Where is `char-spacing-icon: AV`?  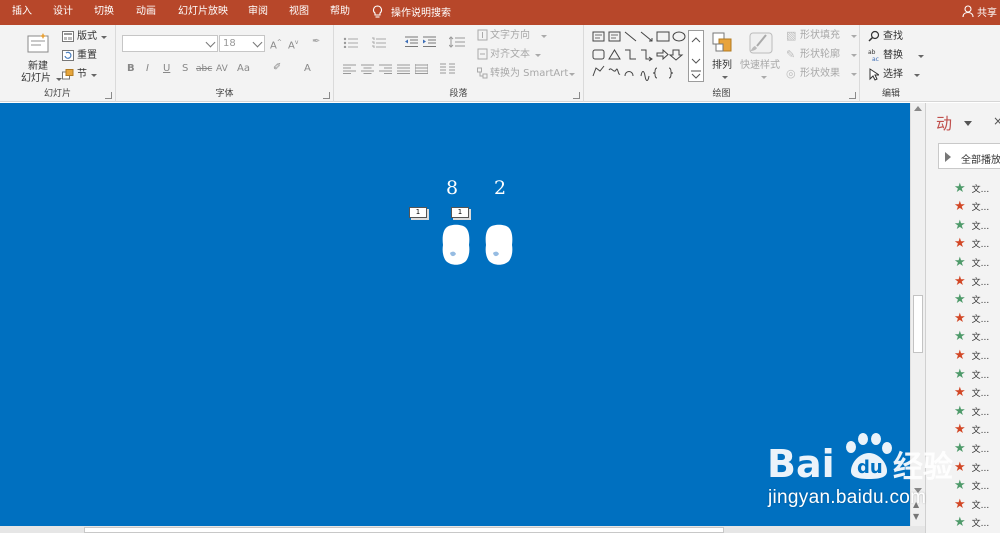 char-spacing-icon: AV is located at coordinates (222, 69).